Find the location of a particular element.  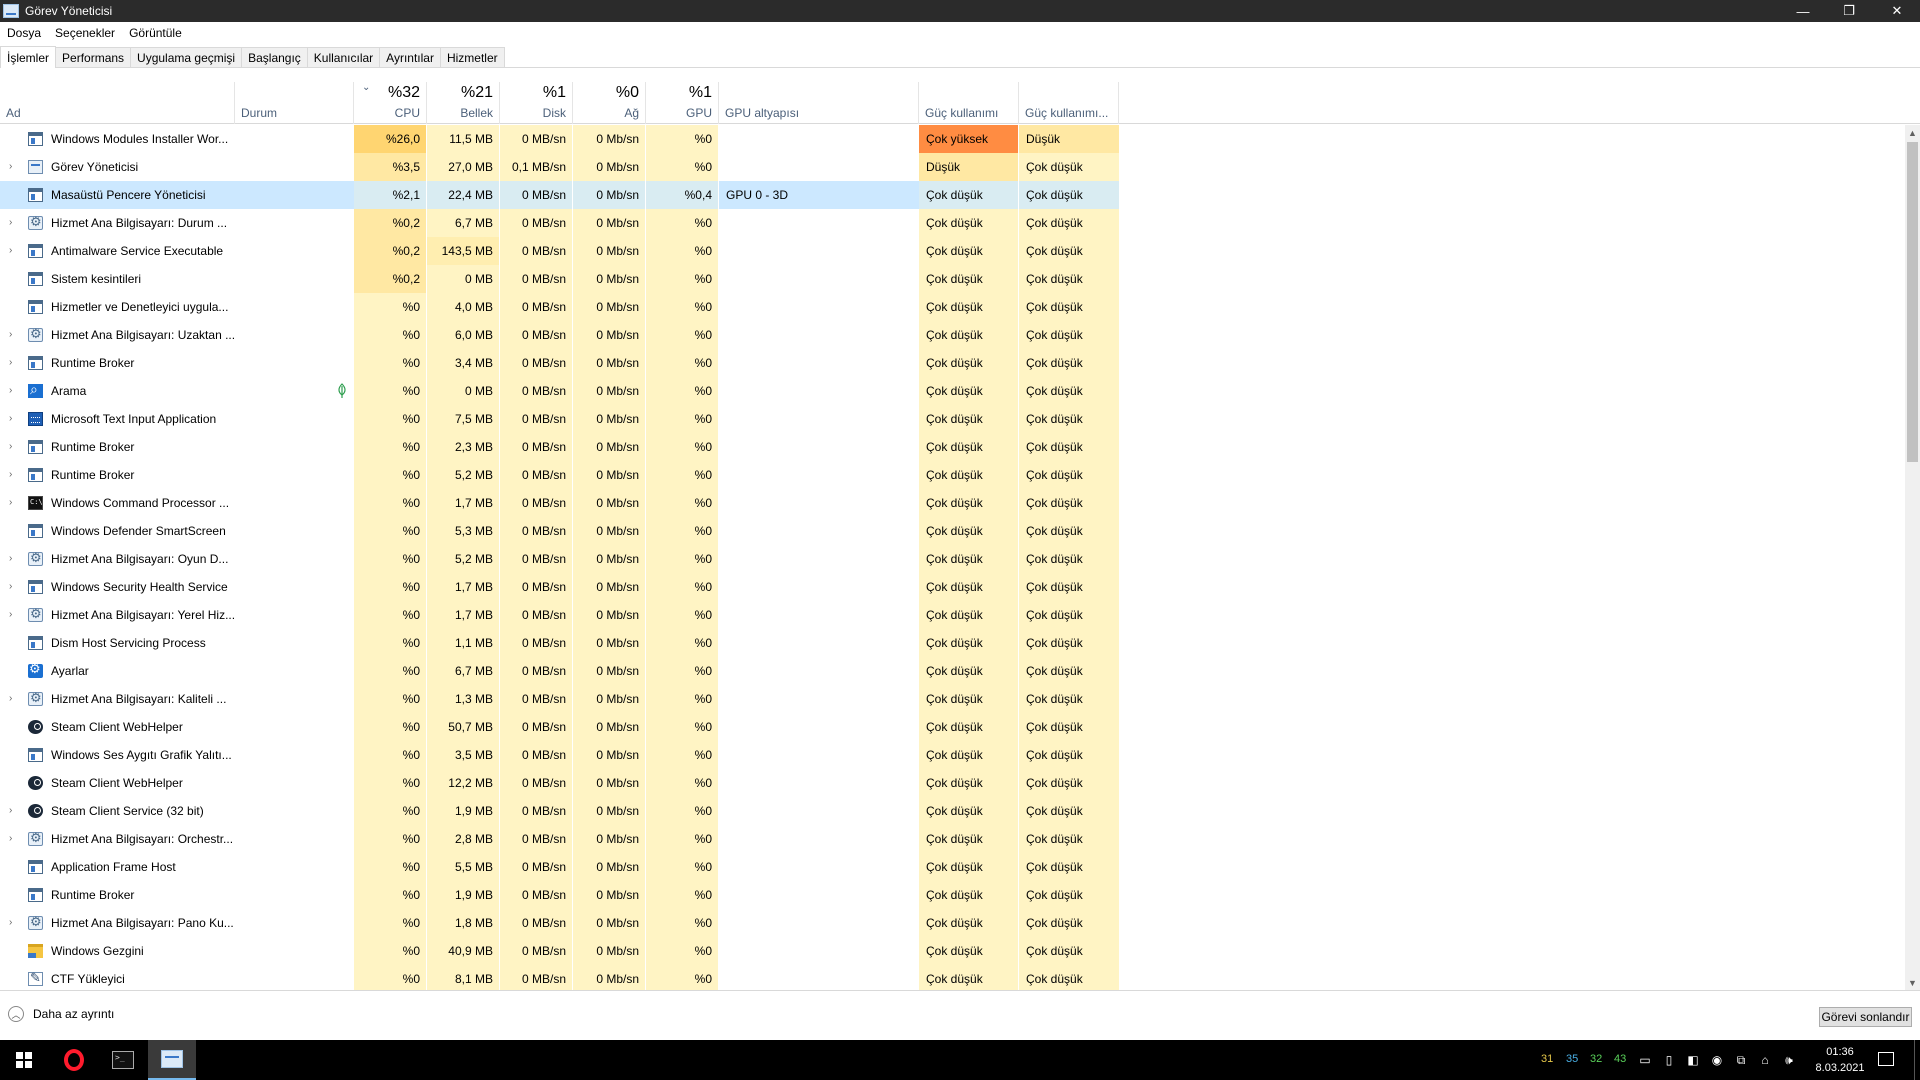

show-desktop-button is located at coordinates (1917, 1060).